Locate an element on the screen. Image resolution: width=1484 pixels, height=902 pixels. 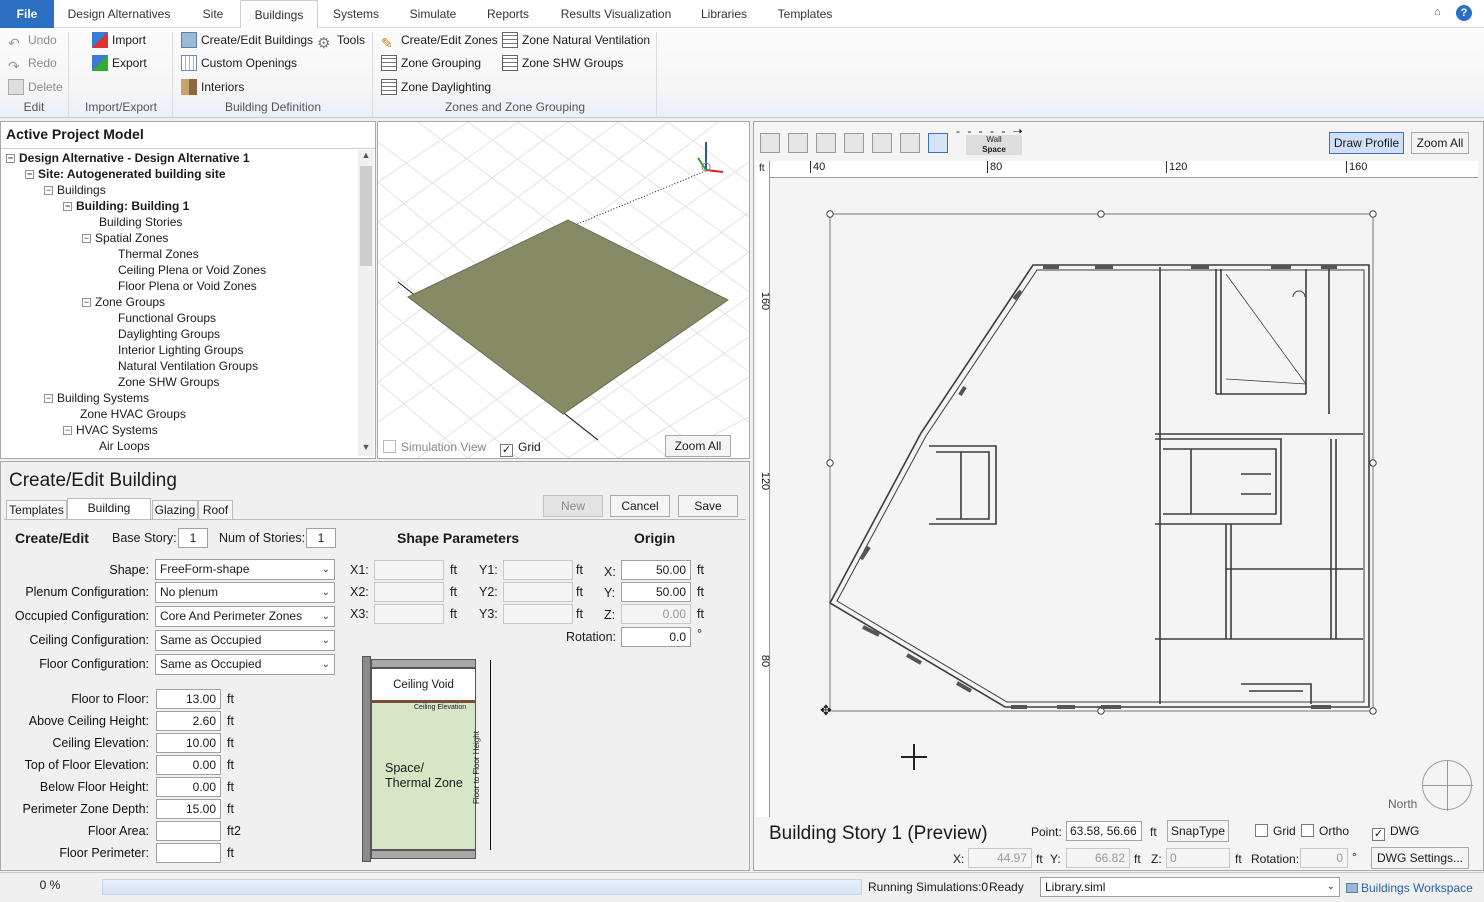
new-button: New is located at coordinates (573, 506).